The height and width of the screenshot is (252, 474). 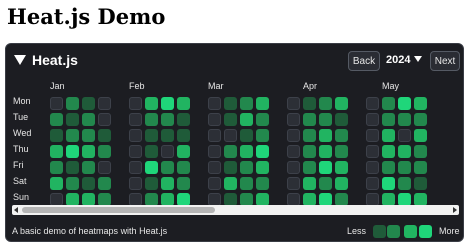 I want to click on scrollbar-thumb, so click(x=118, y=210).